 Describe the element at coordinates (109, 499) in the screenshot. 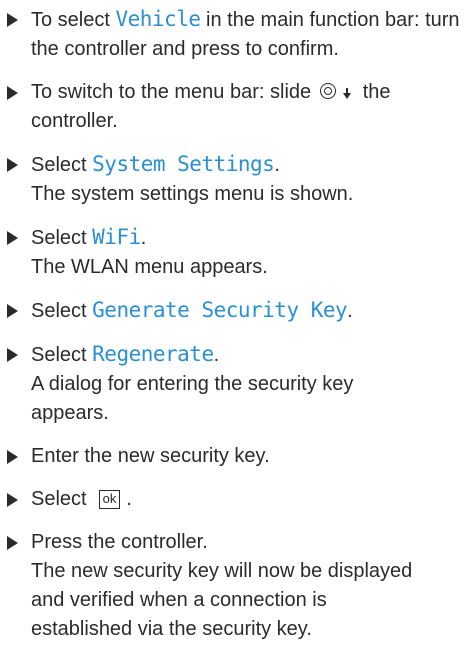

I see `ok-key-symbol: ok` at that location.